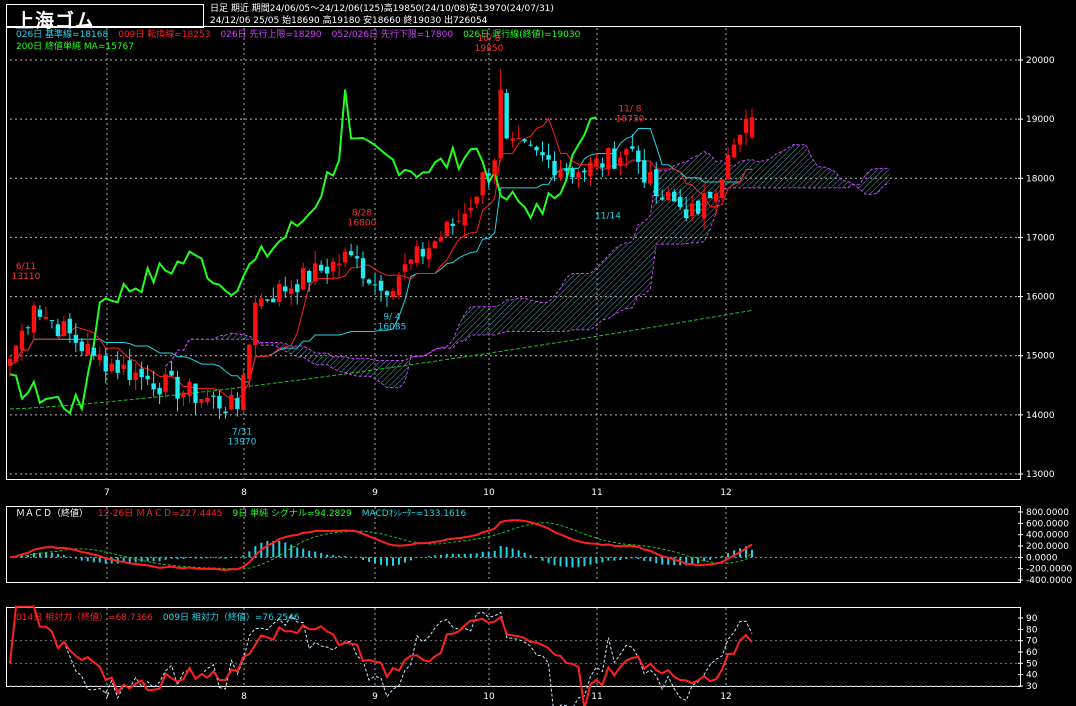  I want to click on month-label-rsi: 12, so click(725, 697).